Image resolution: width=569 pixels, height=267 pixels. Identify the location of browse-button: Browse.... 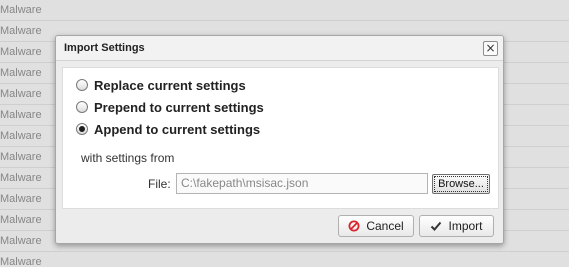
(461, 184).